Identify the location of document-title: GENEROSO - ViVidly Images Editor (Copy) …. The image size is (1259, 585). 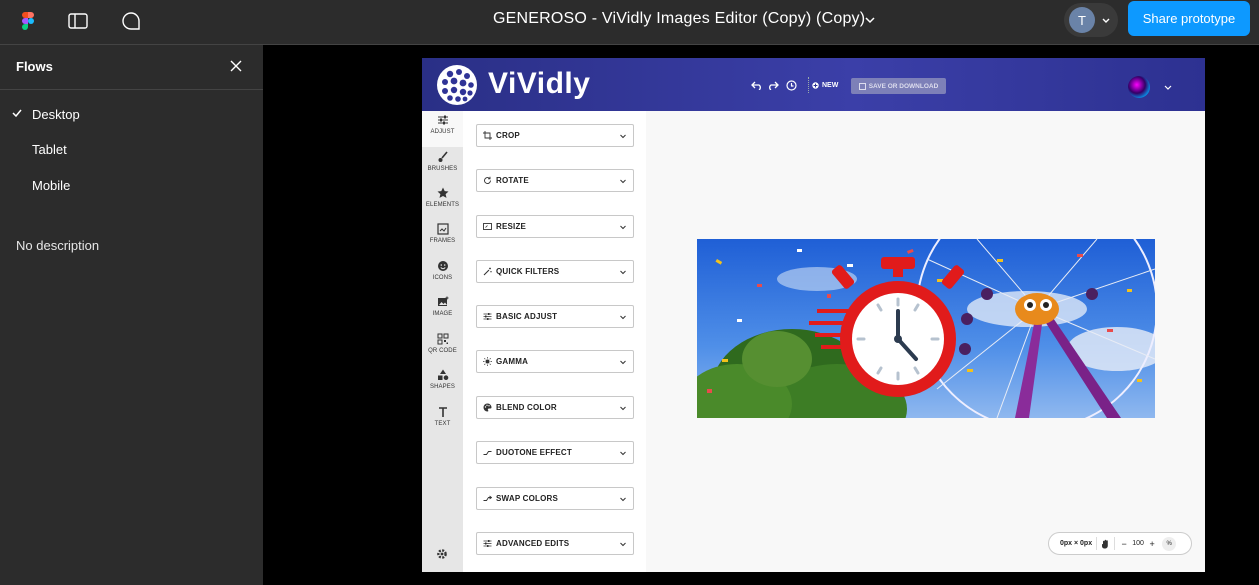
(679, 19).